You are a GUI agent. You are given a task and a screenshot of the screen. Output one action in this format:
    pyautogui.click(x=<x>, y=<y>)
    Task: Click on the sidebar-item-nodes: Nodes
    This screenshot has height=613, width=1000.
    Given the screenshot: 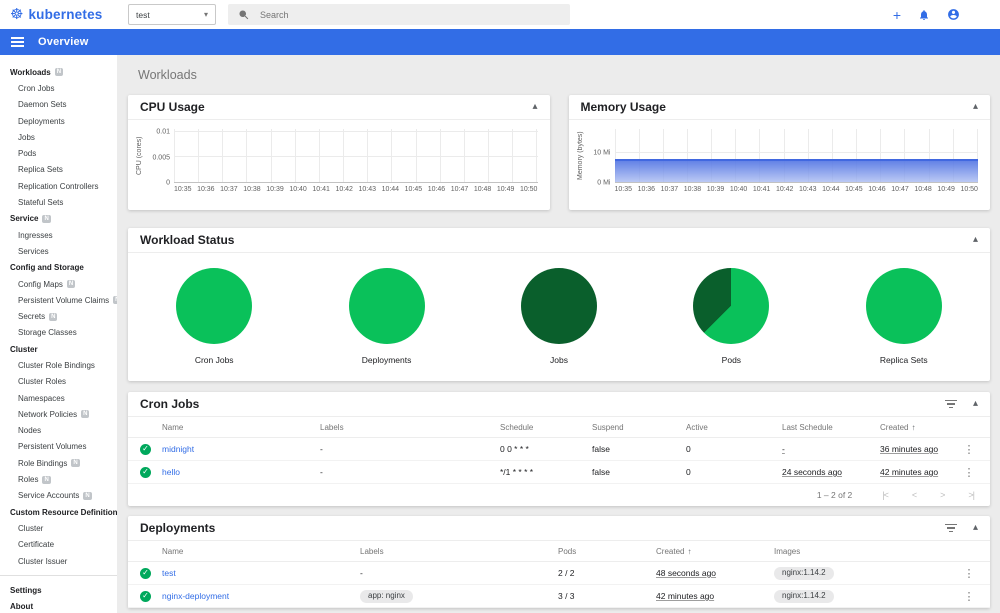 What is the action you would take?
    pyautogui.click(x=58, y=431)
    